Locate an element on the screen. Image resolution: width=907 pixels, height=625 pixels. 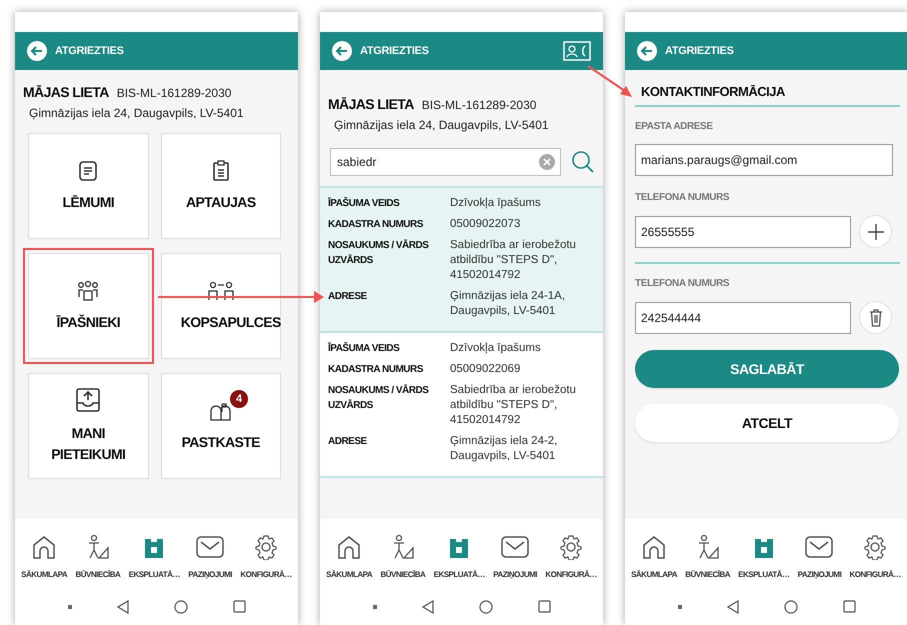
plus-icon is located at coordinates (875, 231).